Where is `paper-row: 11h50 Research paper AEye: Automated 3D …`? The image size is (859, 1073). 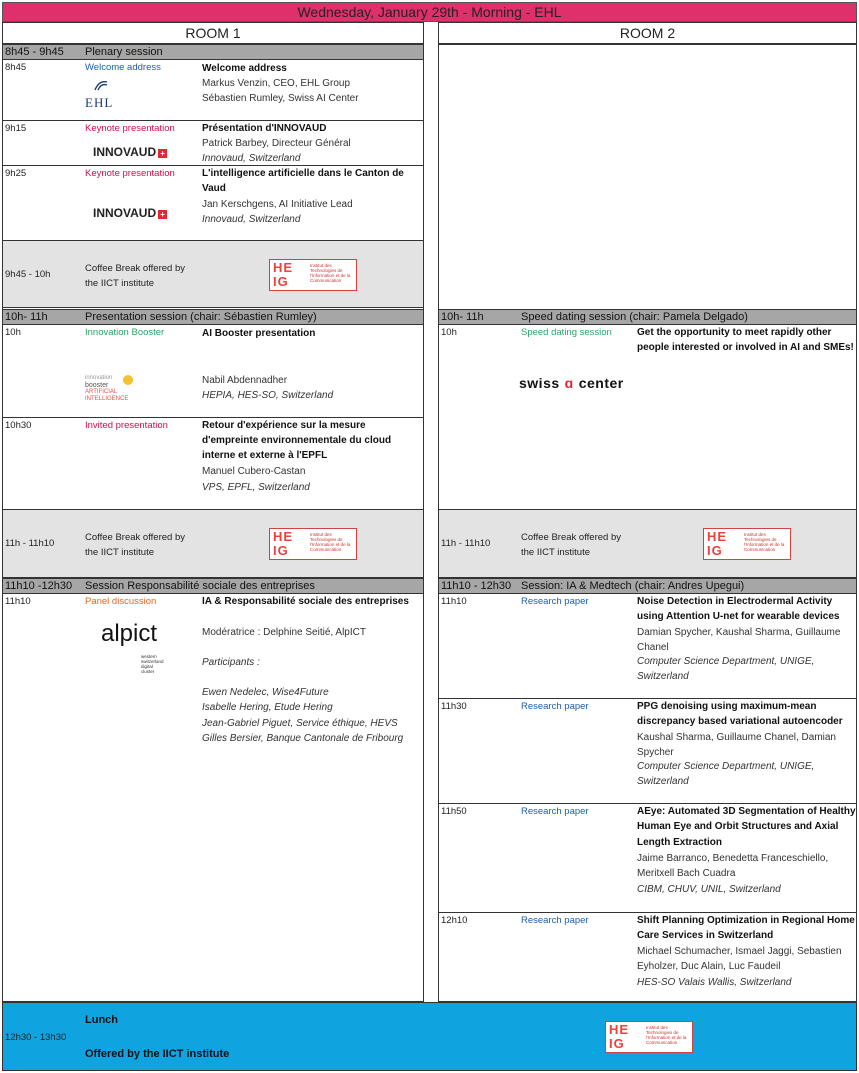 paper-row: 11h50 Research paper AEye: Automated 3D … is located at coordinates (647, 858).